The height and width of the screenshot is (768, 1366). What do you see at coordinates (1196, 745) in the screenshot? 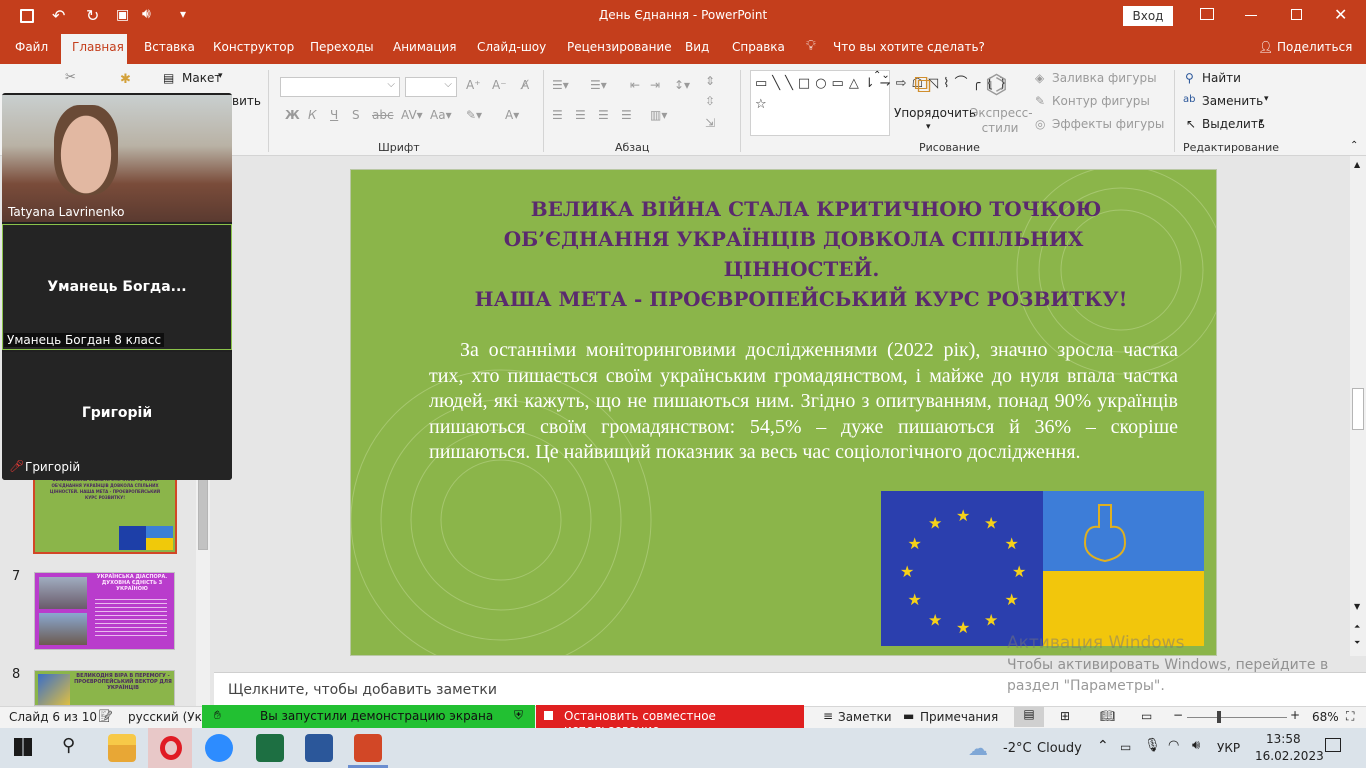
I see `volume-icon: 🔊︎` at bounding box center [1196, 745].